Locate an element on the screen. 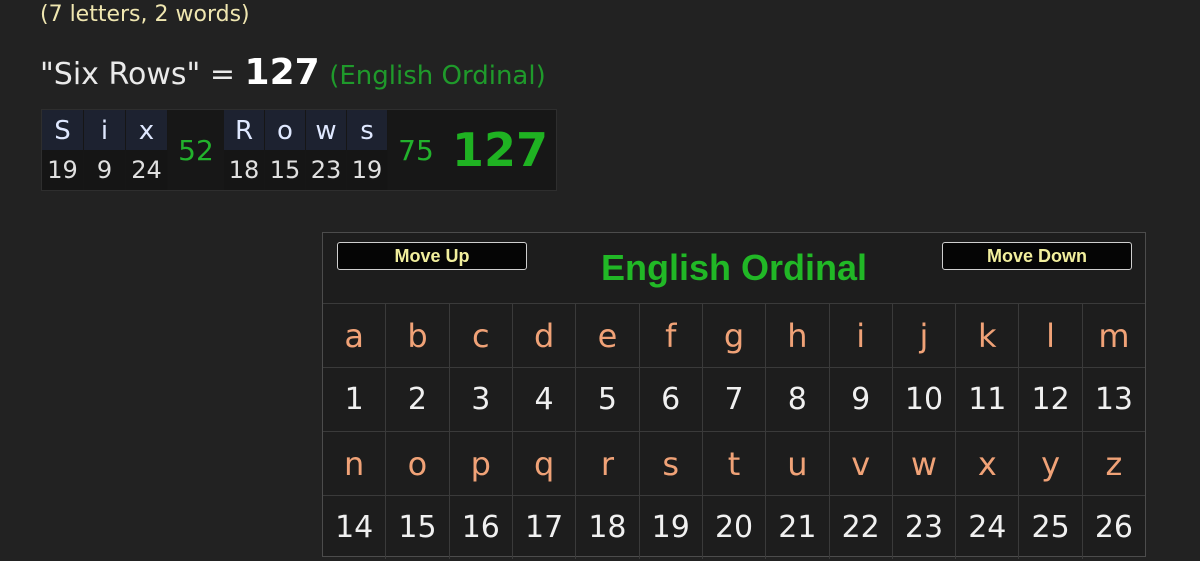 The width and height of the screenshot is (1200, 561). breakdown-letter: s is located at coordinates (367, 130).